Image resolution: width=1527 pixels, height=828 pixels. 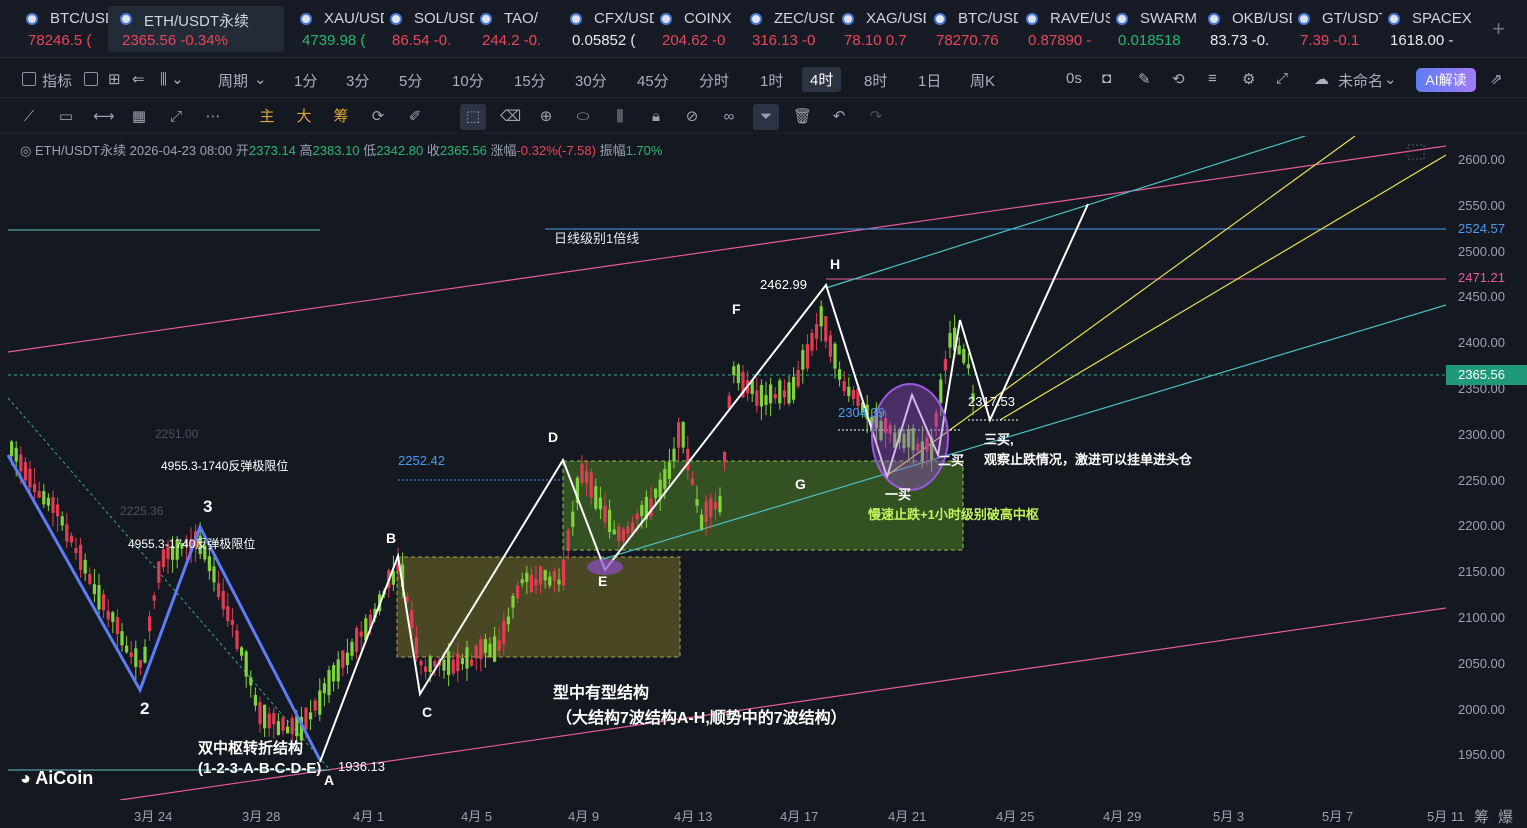 What do you see at coordinates (304, 117) in the screenshot?
I see `large-icon: 大` at bounding box center [304, 117].